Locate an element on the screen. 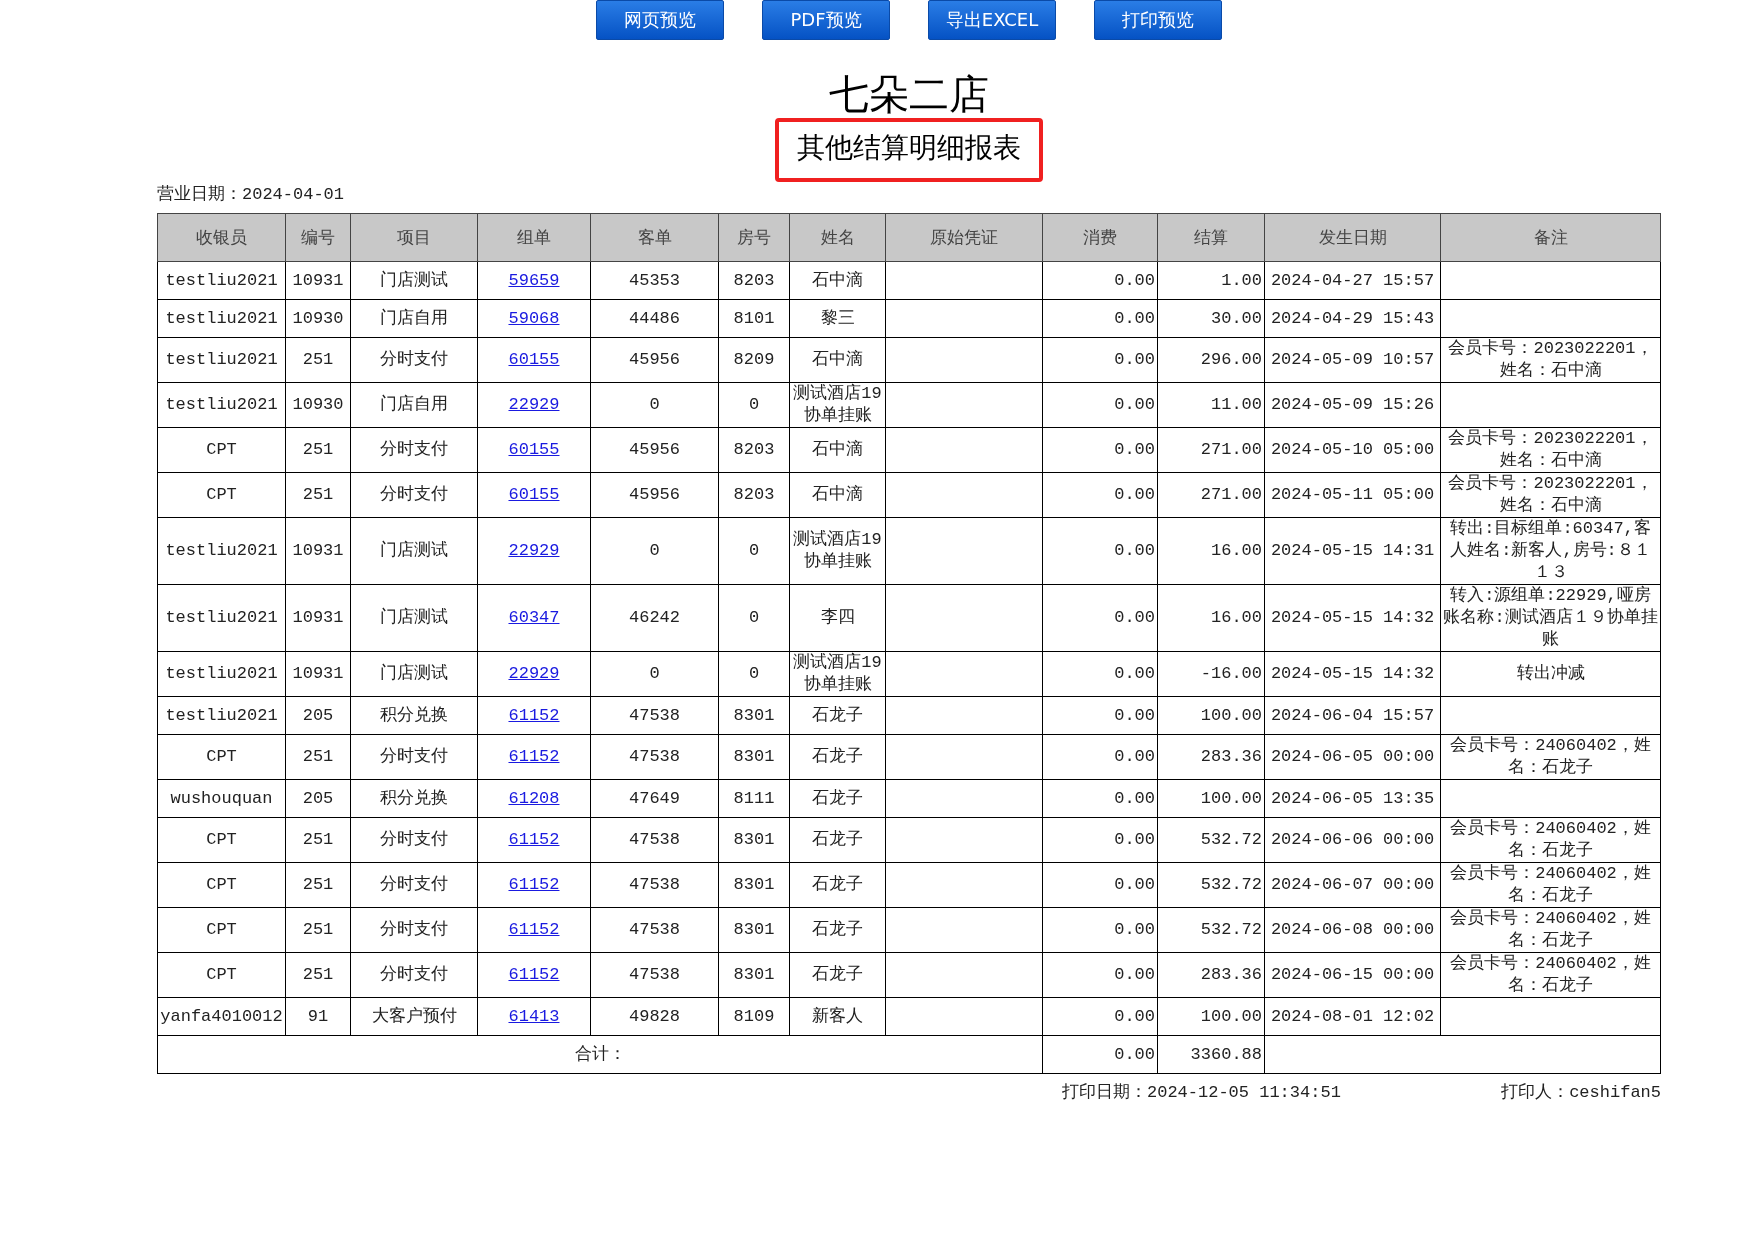 The height and width of the screenshot is (1260, 1748). table-cell: 532.72 is located at coordinates (1211, 840).